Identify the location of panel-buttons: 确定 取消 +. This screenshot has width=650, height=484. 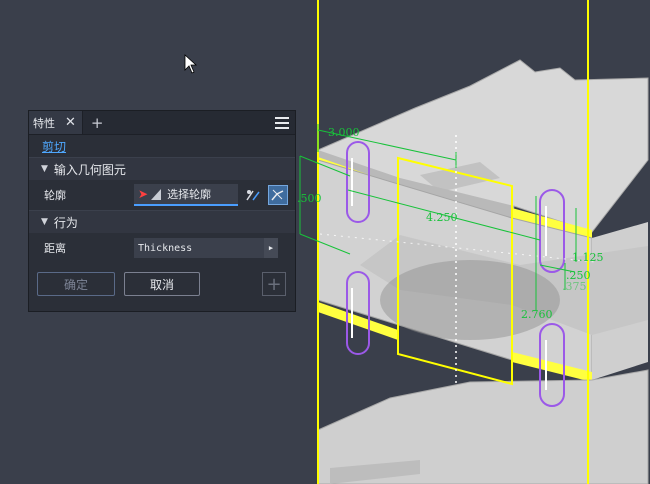
(162, 279).